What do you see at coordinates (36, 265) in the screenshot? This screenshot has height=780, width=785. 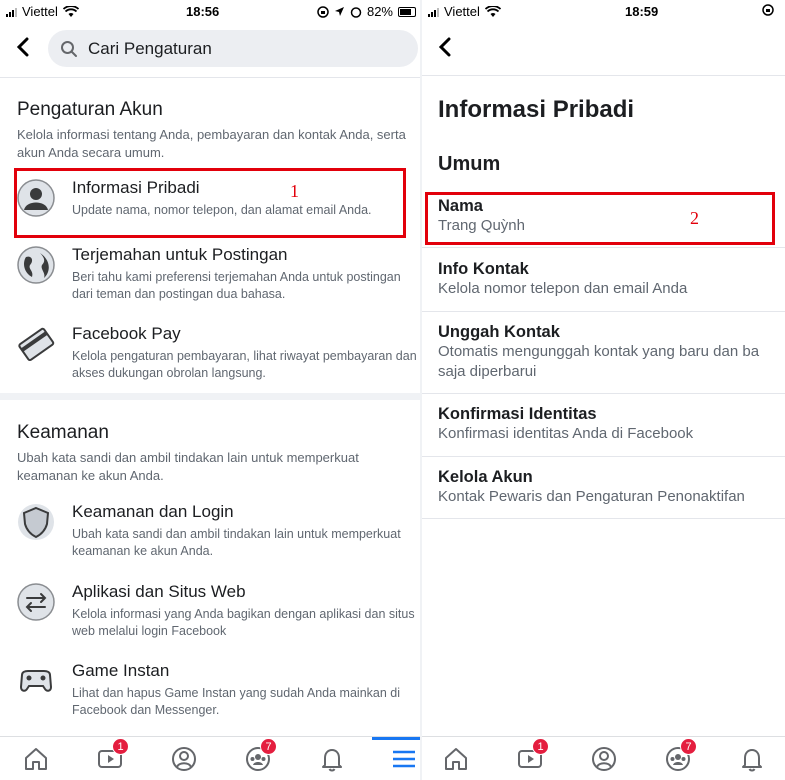 I see `globe-icon` at bounding box center [36, 265].